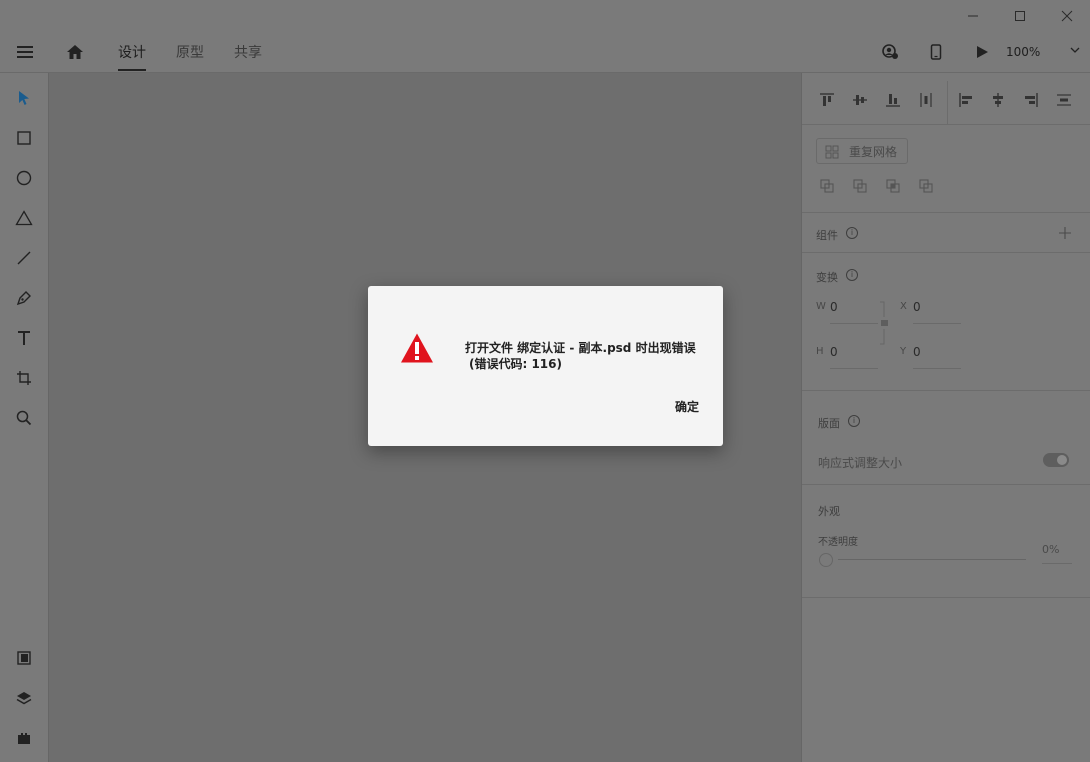 This screenshot has height=762, width=1090. What do you see at coordinates (545, 52) in the screenshot?
I see `app-header: 设计 原型 共享 100%` at bounding box center [545, 52].